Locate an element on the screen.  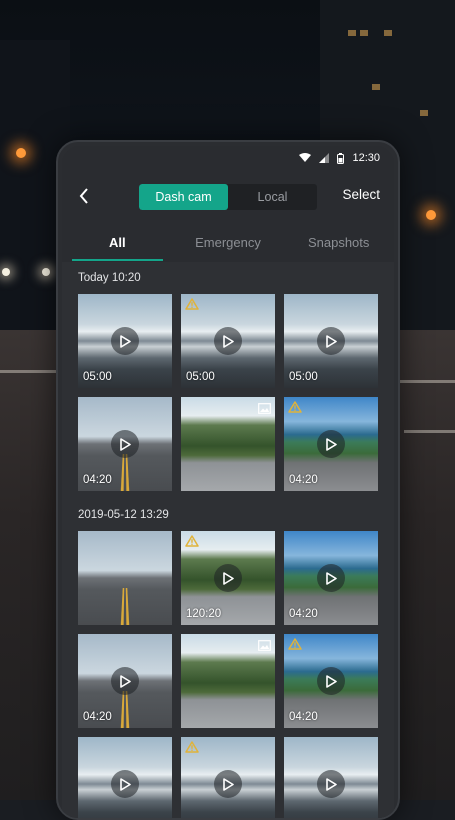
filter-tabs: All Emergency Snapshots is located at coordinates (228, 242).